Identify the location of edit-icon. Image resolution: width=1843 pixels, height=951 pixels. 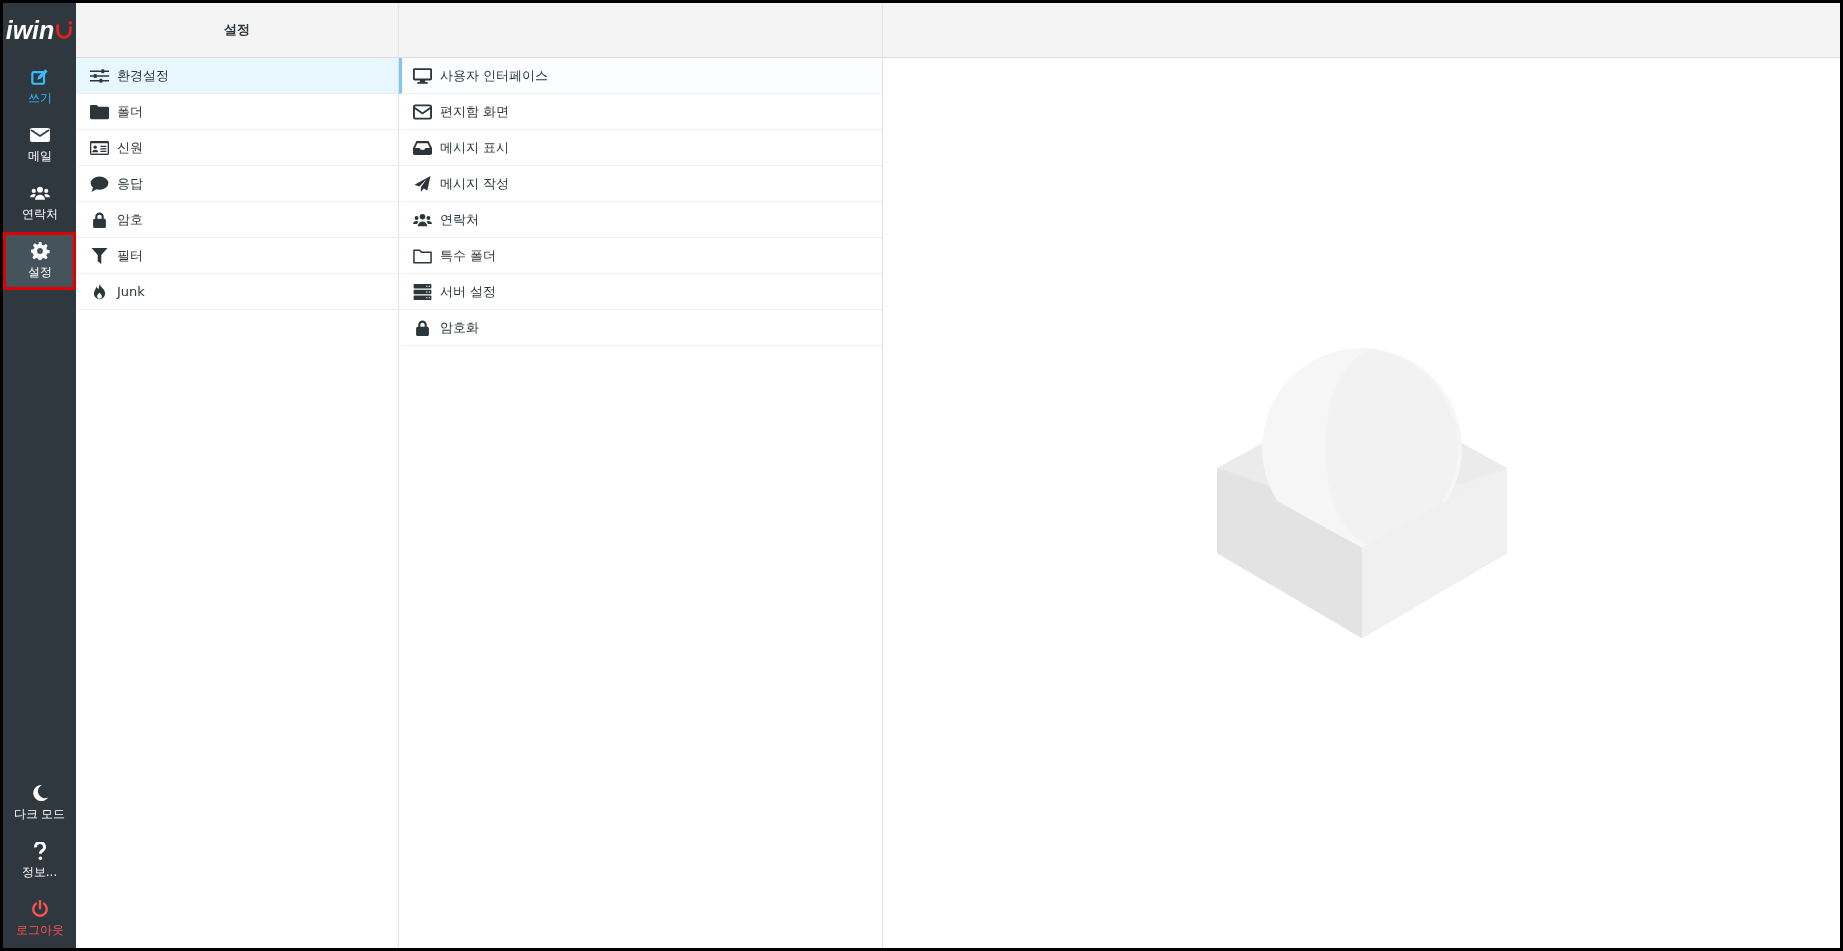
(39, 76).